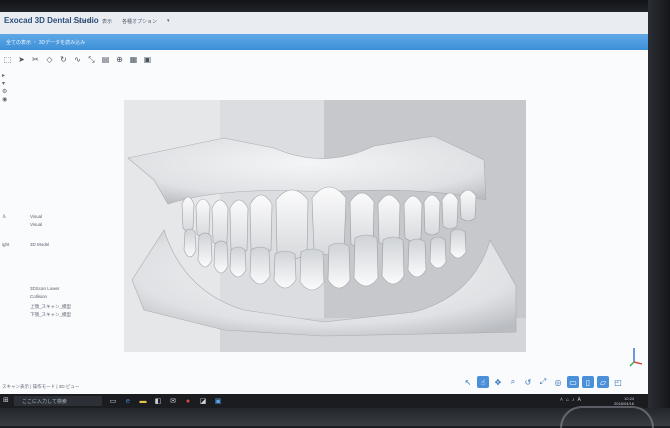 Image resolution: width=670 pixels, height=428 pixels. I want to click on property-value: 上顎_スキャン_模型, so click(51, 306).